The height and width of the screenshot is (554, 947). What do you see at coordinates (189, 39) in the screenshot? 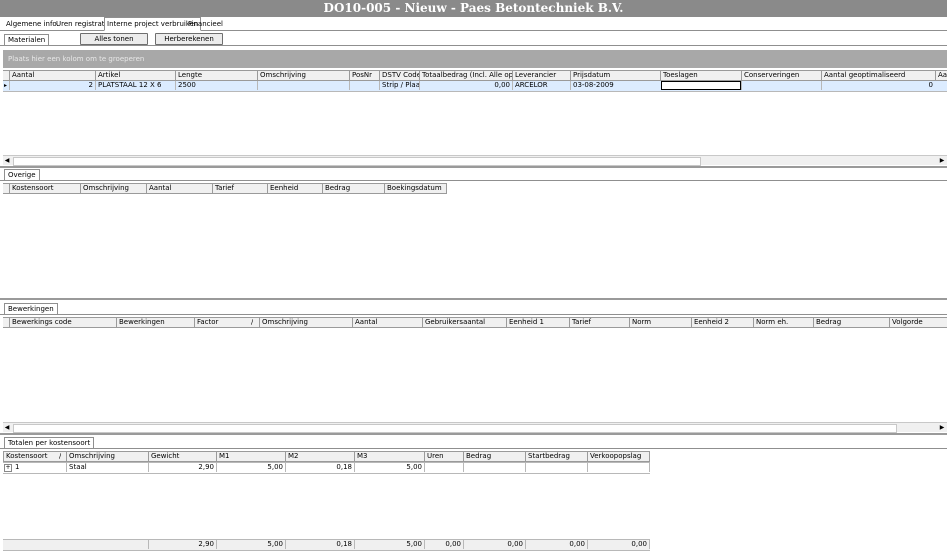
I see `recalculate-button: Herberekenen` at bounding box center [189, 39].